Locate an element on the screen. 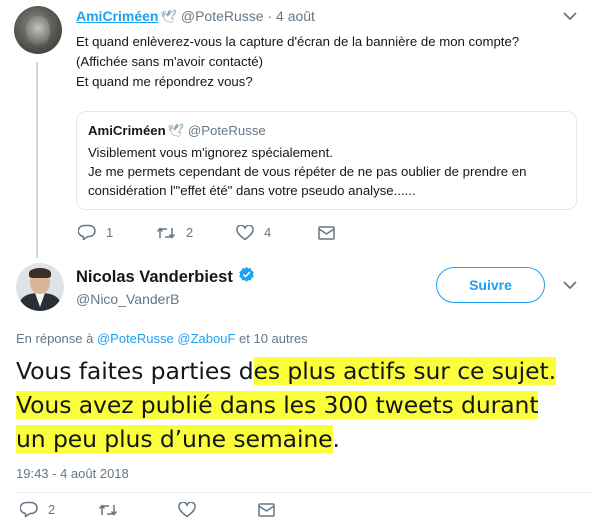 This screenshot has width=610, height=528. display-name-link: AmiCriméen is located at coordinates (117, 16).